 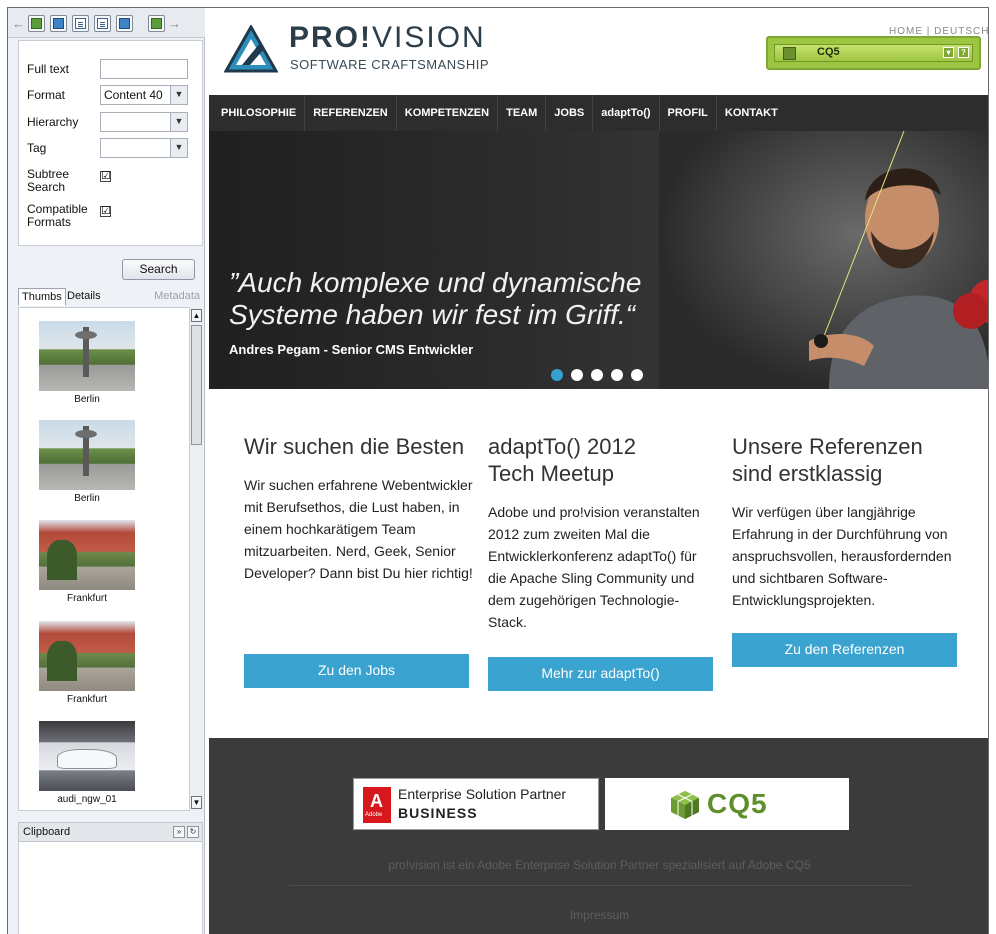 What do you see at coordinates (37, 148) in the screenshot?
I see `tag-label: Tag` at bounding box center [37, 148].